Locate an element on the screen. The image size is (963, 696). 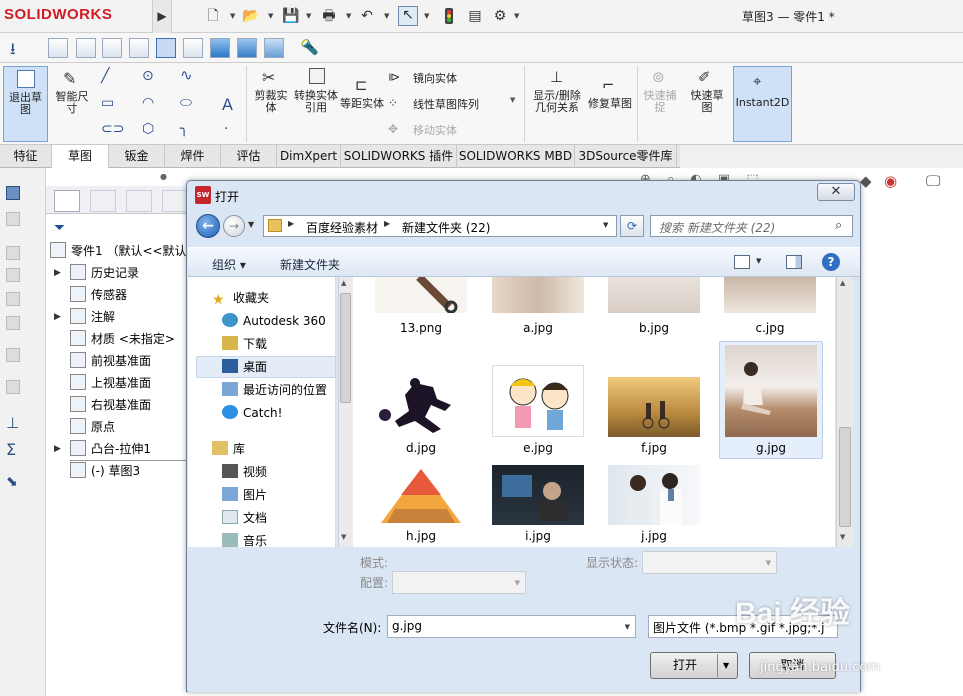
open-dropdown-icon: ▼ is located at coordinates (270, 16).